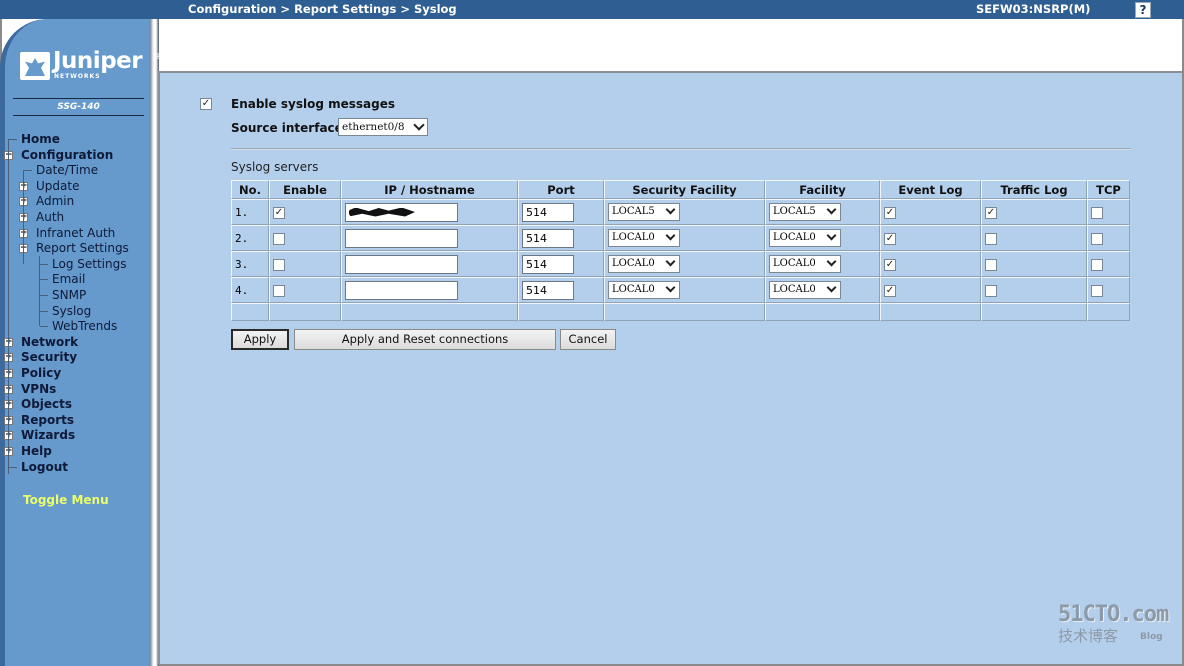 This screenshot has width=1184, height=666. Describe the element at coordinates (35, 66) in the screenshot. I see `juniper-leaf-icon` at that location.